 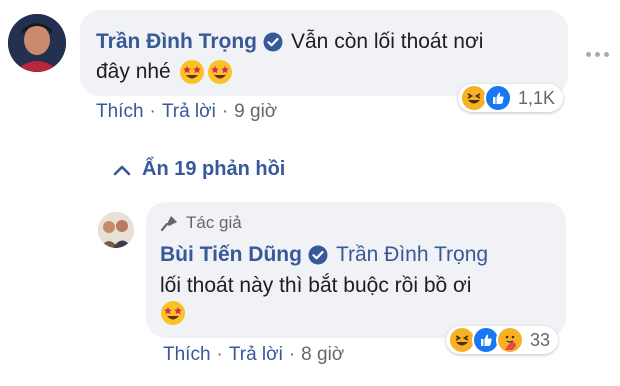 I want to click on reply-header: Bùi Tiến Dũng Trần Đình Trọng, so click(x=324, y=255).